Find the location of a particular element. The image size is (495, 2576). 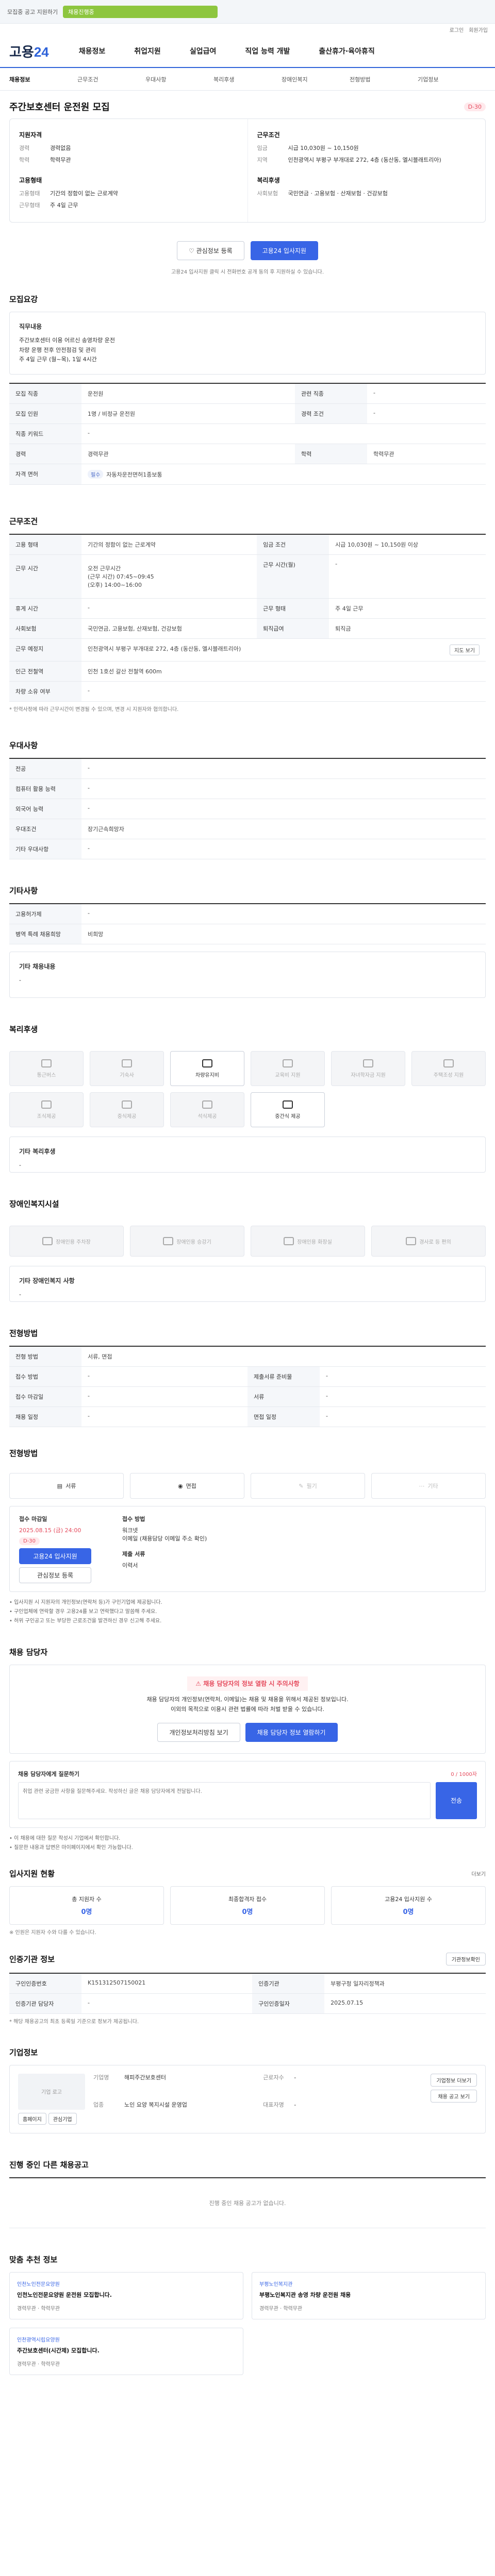

etc-table: 고용허가제 - 병역 특례 채용희망 비희망 is located at coordinates (247, 924).